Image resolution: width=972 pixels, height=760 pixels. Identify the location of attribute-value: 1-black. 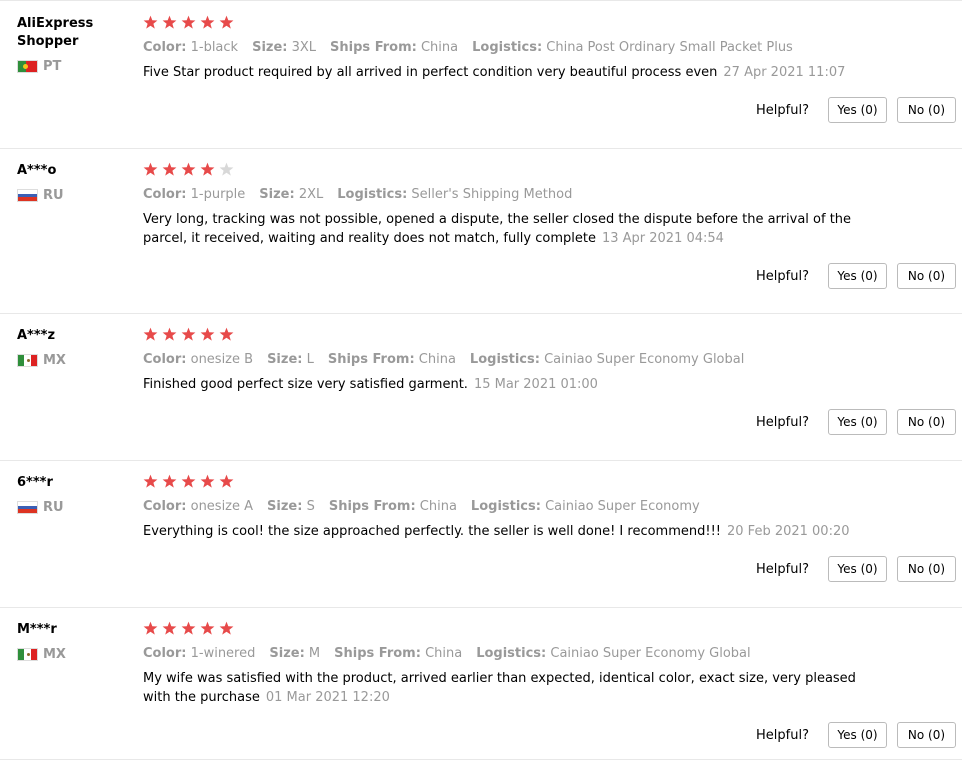
(214, 47).